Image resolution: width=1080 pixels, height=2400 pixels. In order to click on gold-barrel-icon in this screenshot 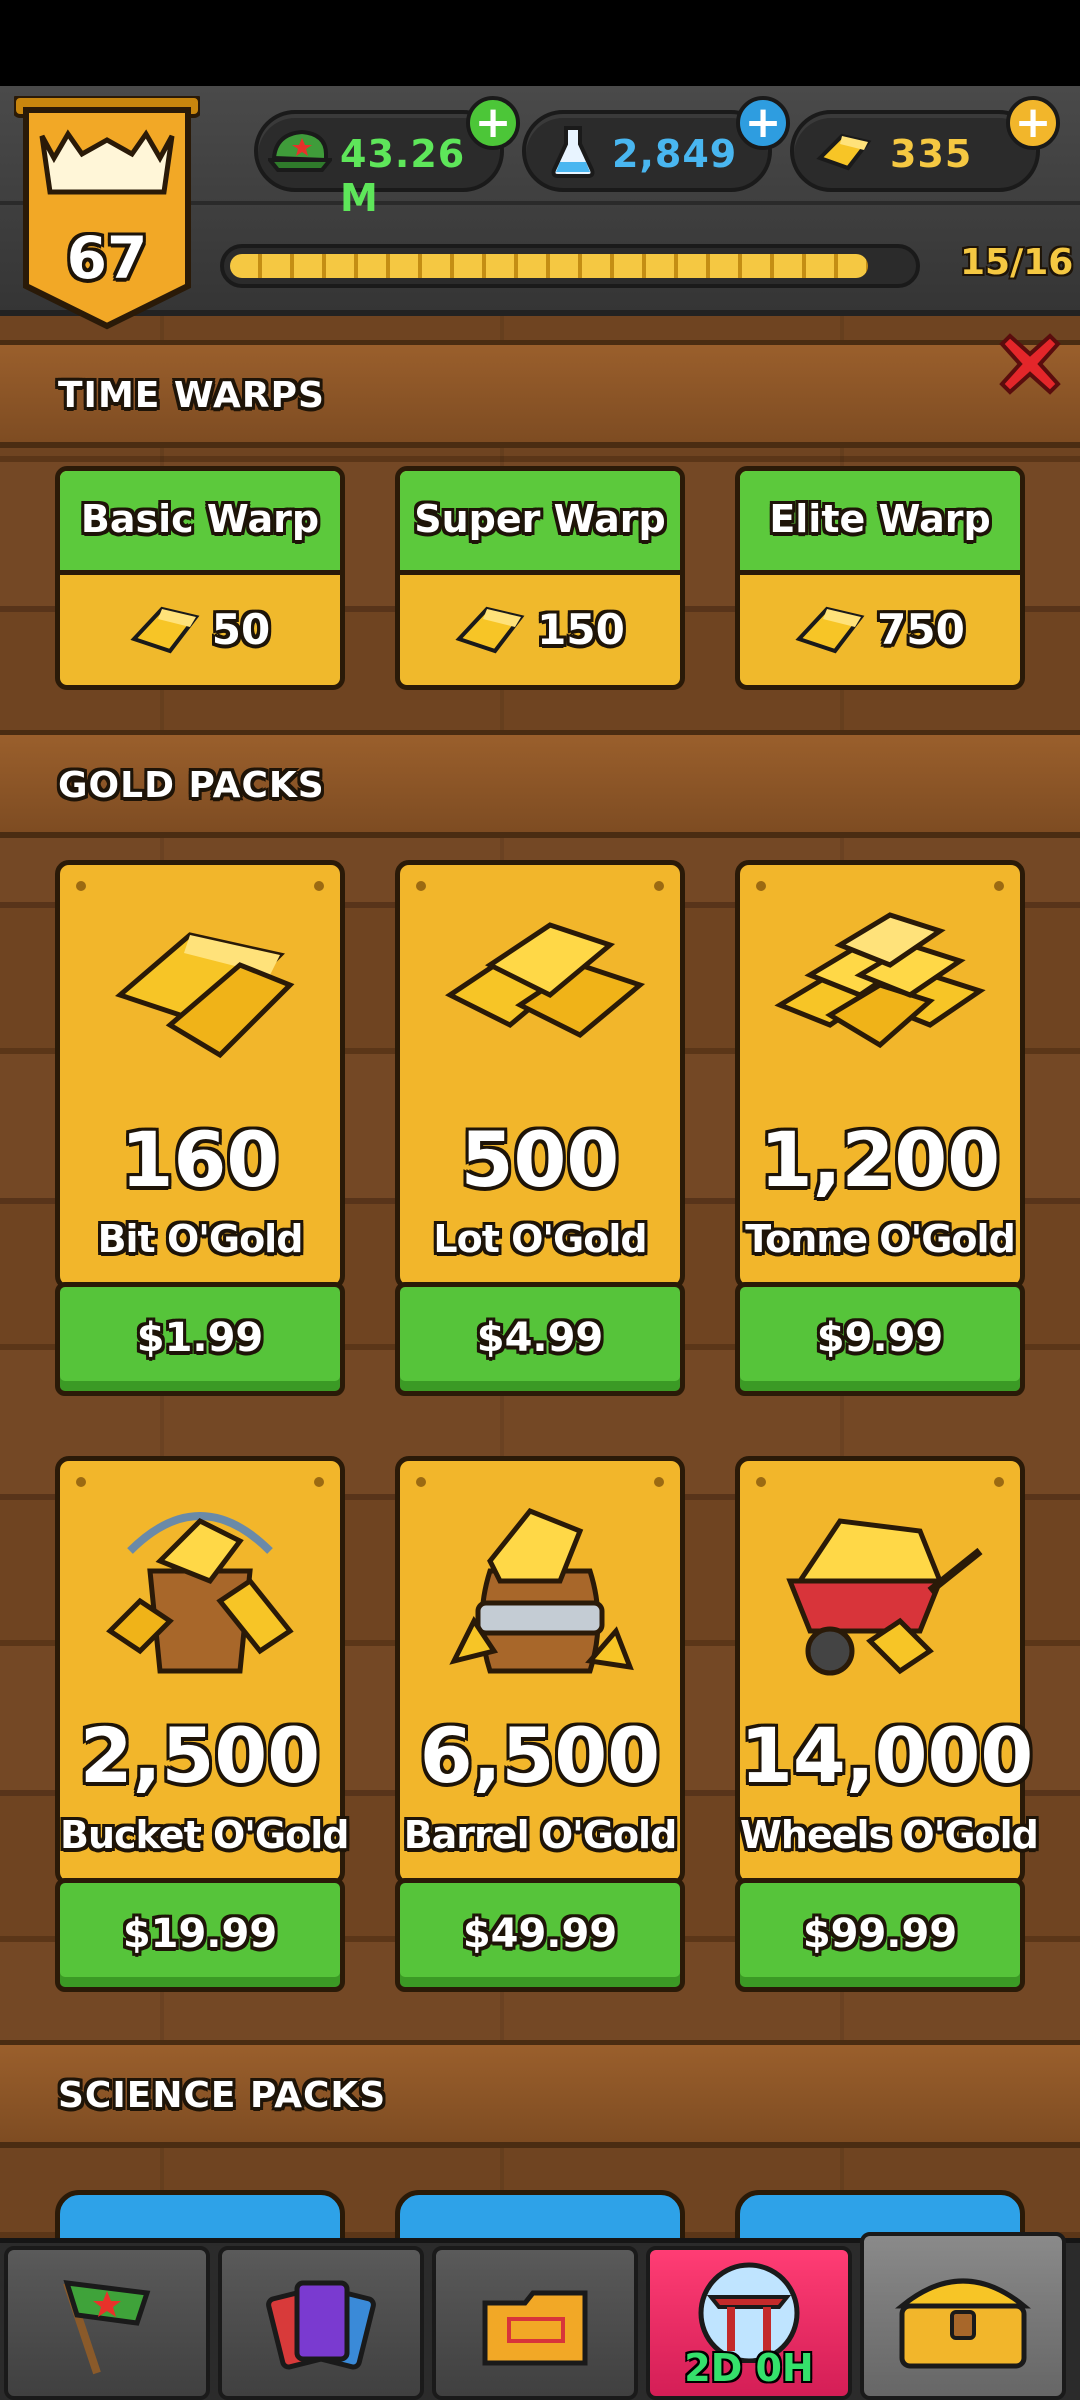, I will do `click(541, 1590)`.